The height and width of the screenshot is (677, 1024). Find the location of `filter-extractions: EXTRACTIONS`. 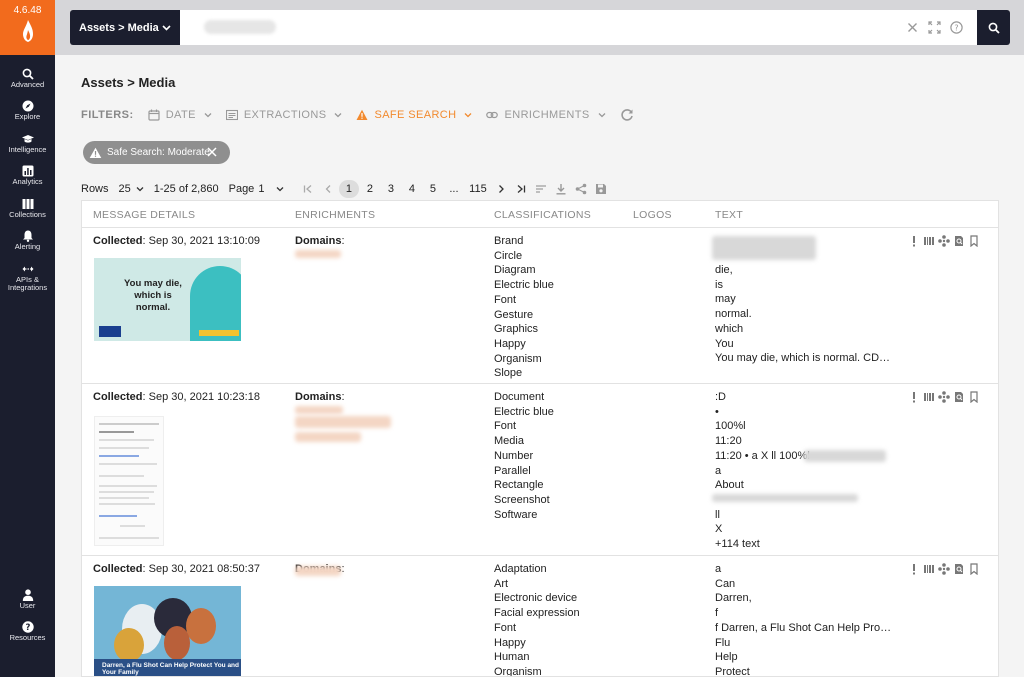

filter-extractions: EXTRACTIONS is located at coordinates (284, 115).